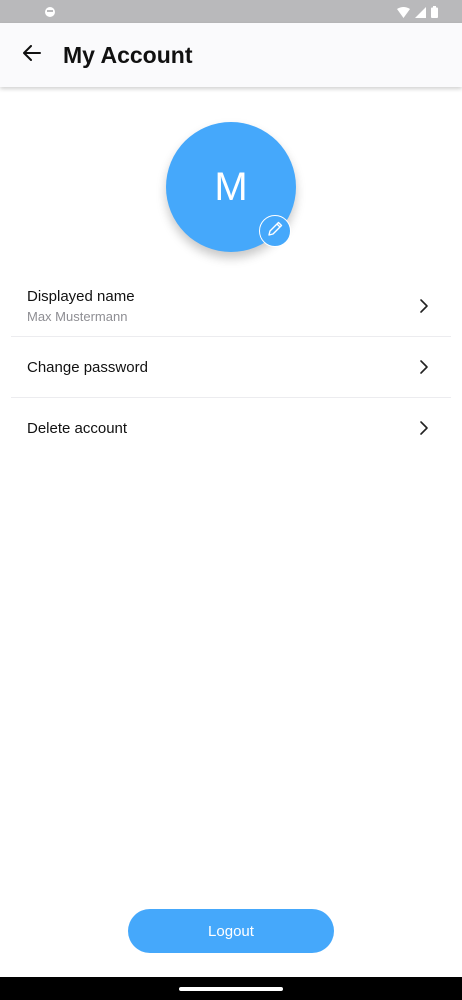  I want to click on avatar-container: M, so click(231, 187).